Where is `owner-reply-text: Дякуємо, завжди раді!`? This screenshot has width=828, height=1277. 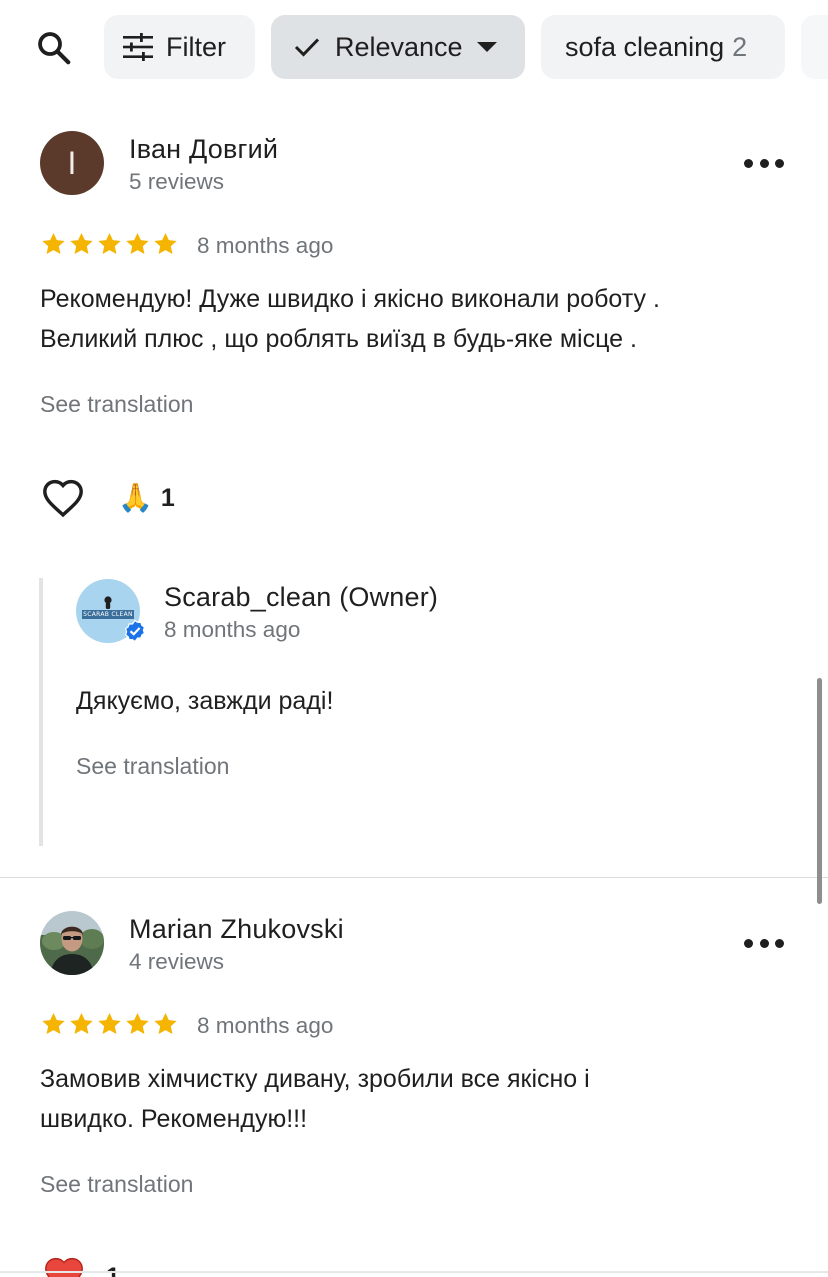 owner-reply-text: Дякуємо, завжди раді! is located at coordinates (205, 701).